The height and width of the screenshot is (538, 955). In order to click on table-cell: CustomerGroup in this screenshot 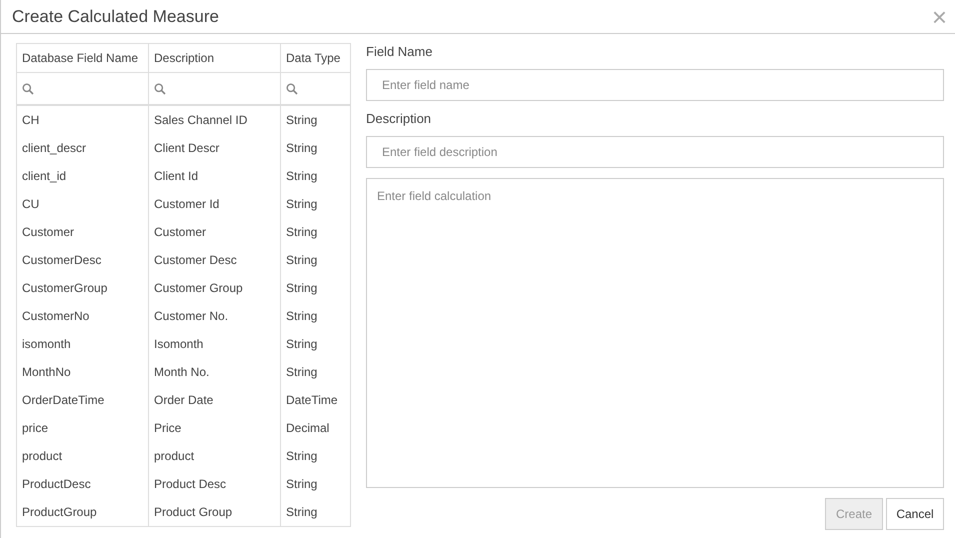, I will do `click(82, 288)`.